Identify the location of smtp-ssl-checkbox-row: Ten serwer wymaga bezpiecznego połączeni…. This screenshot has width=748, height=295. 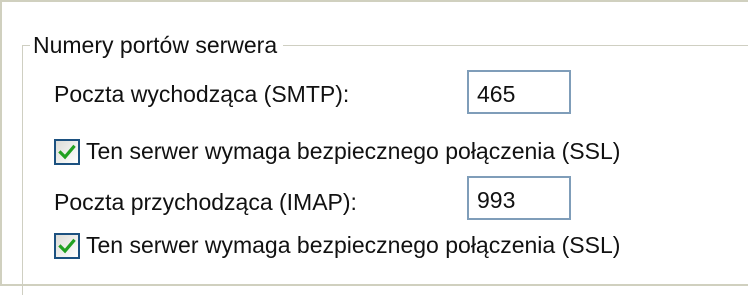
(337, 151).